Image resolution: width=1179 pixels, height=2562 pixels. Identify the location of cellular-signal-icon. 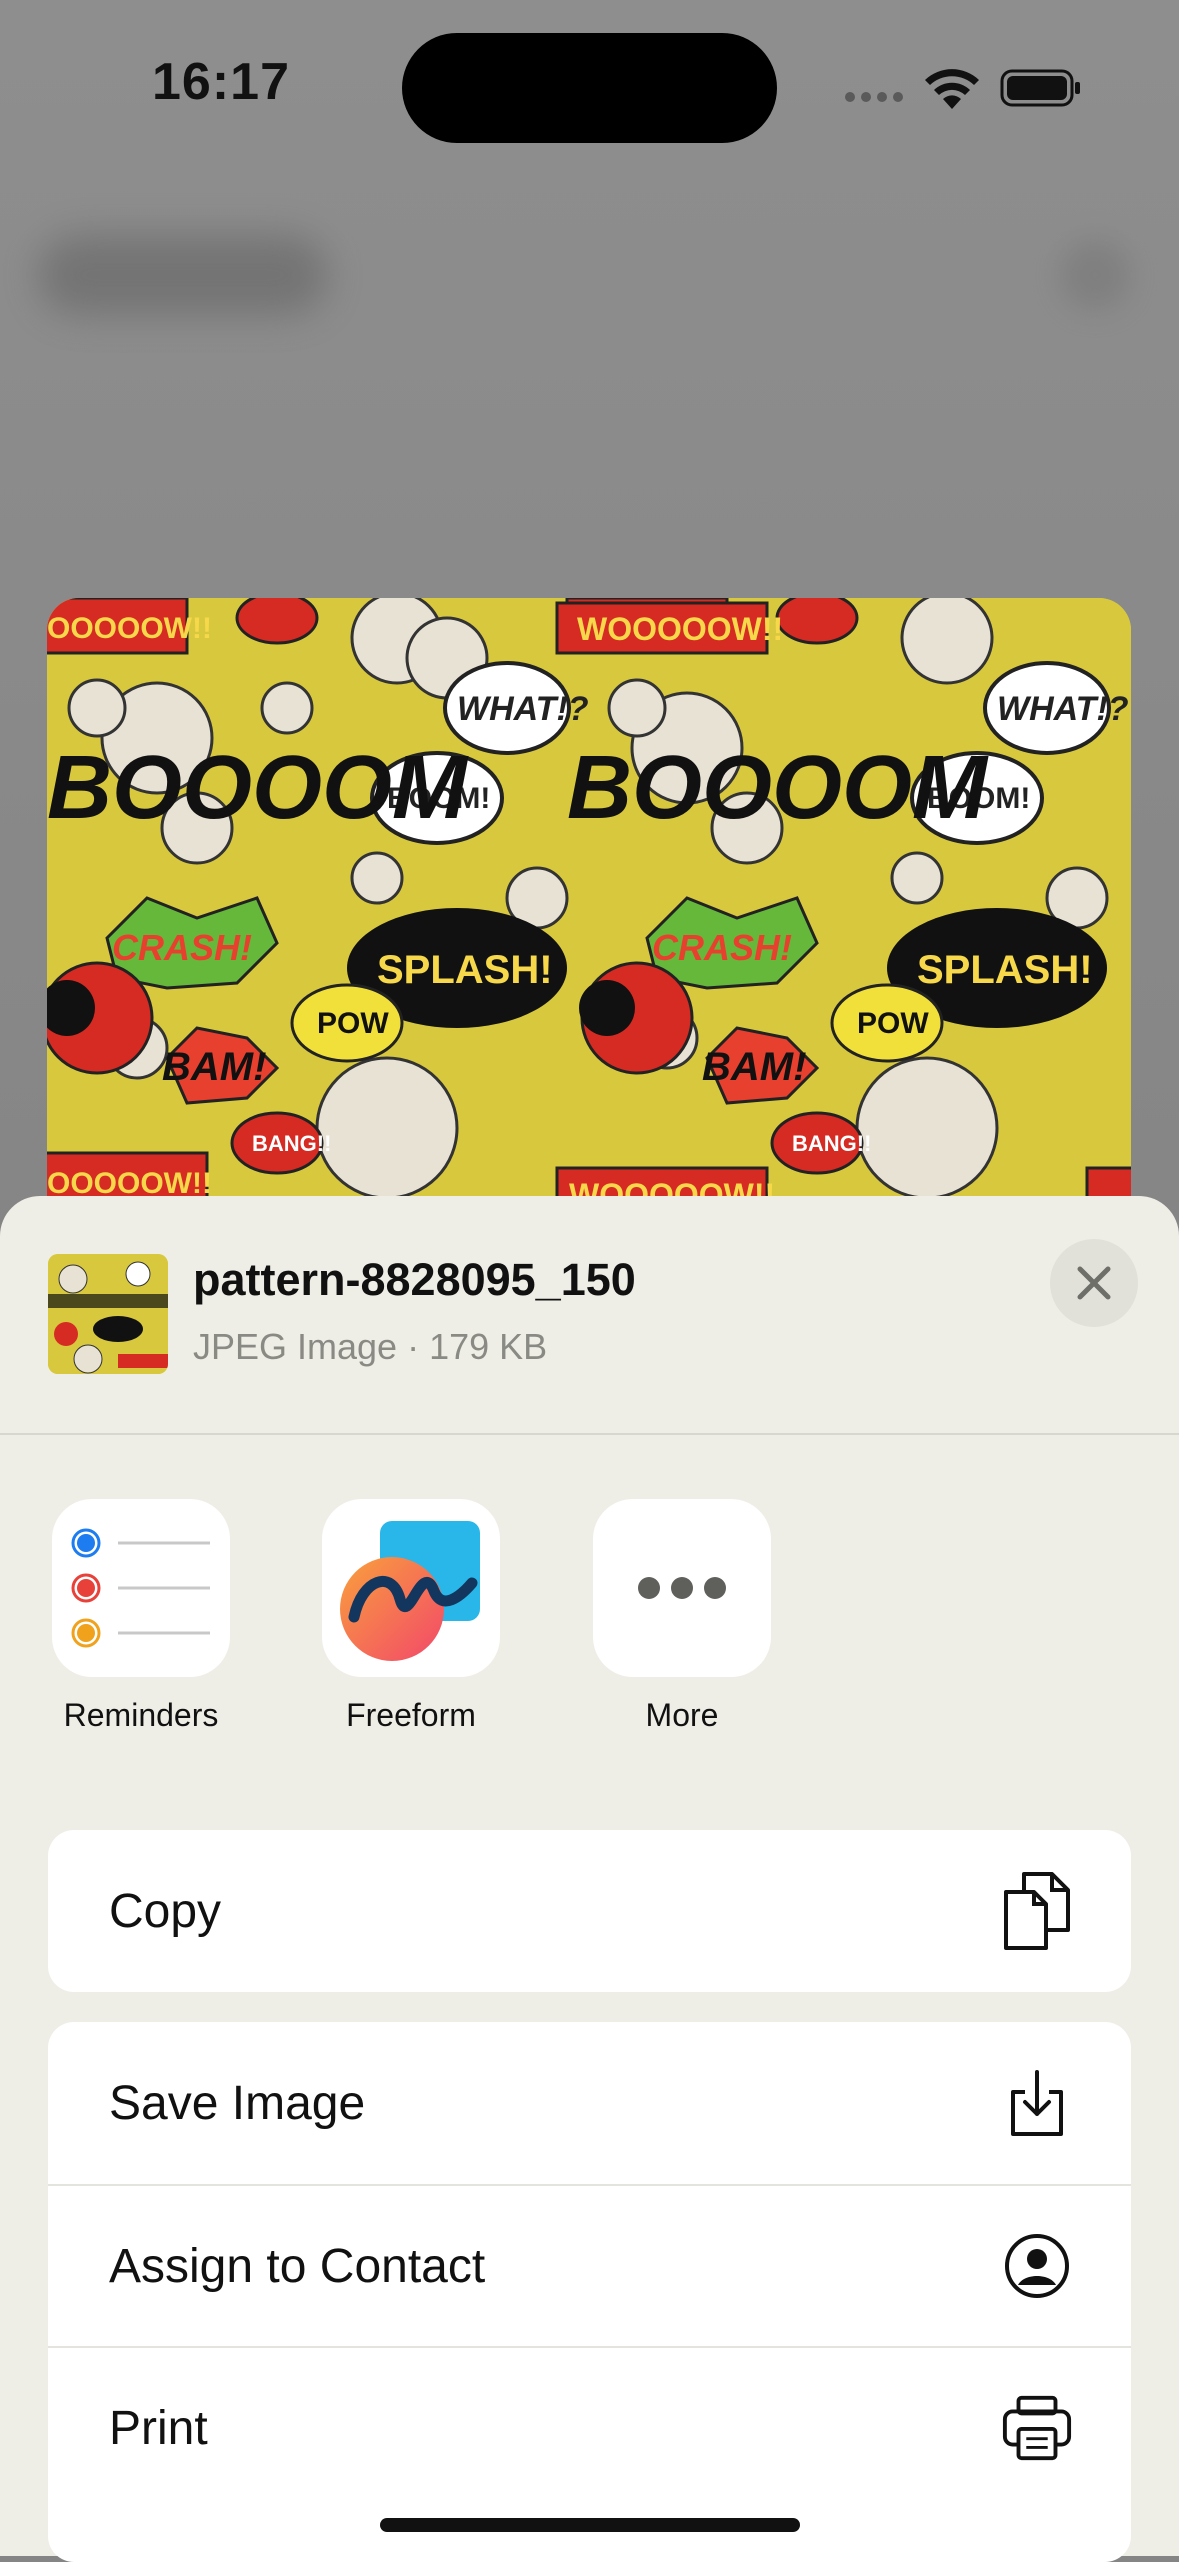
(874, 97).